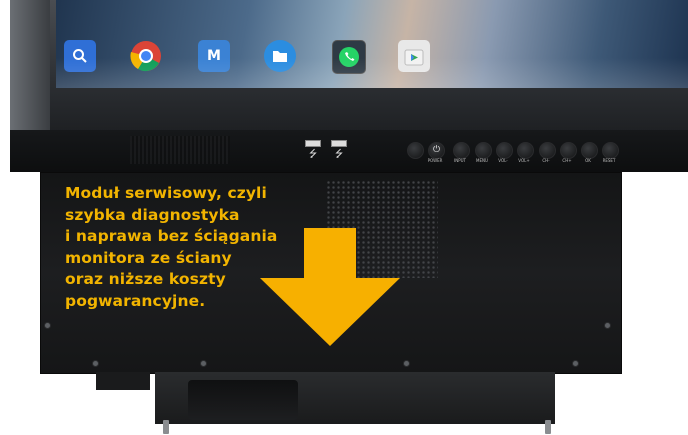  I want to click on button-label: POWER, so click(435, 160).